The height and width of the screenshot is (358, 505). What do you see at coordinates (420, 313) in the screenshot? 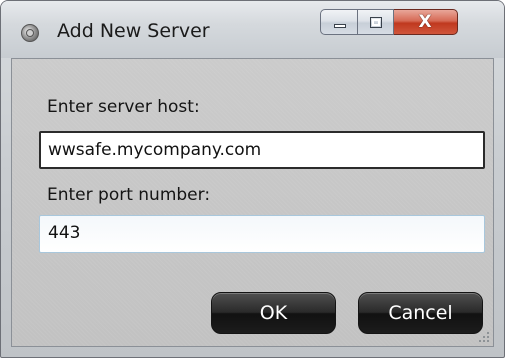
I see `cancel-button: Cancel` at bounding box center [420, 313].